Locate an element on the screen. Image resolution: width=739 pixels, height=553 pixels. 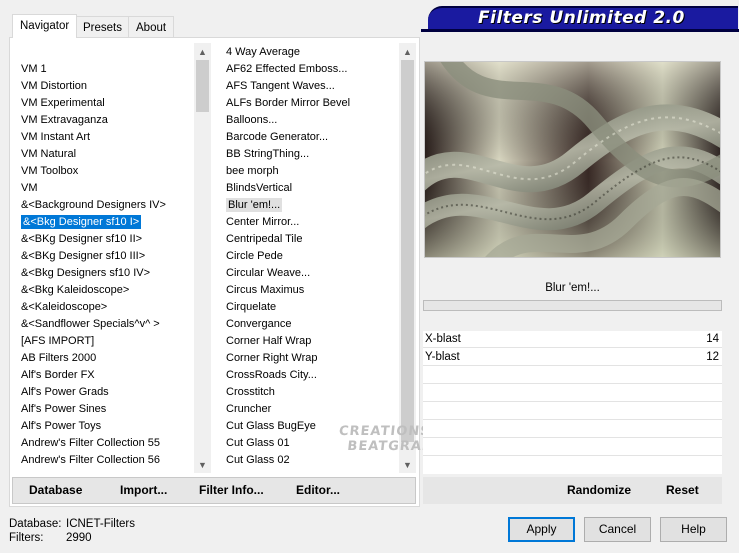
list-item: &<BKg Designer sf10 III> is located at coordinates (105, 256).